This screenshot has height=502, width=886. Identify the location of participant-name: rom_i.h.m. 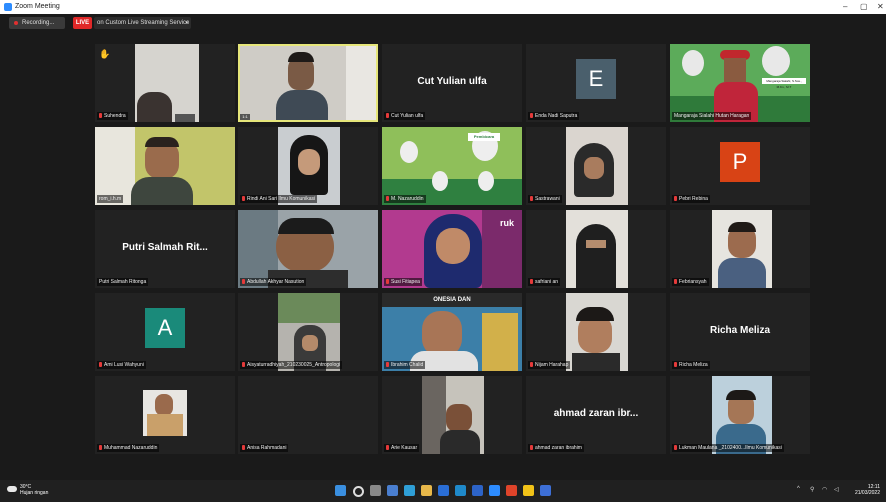
(110, 199).